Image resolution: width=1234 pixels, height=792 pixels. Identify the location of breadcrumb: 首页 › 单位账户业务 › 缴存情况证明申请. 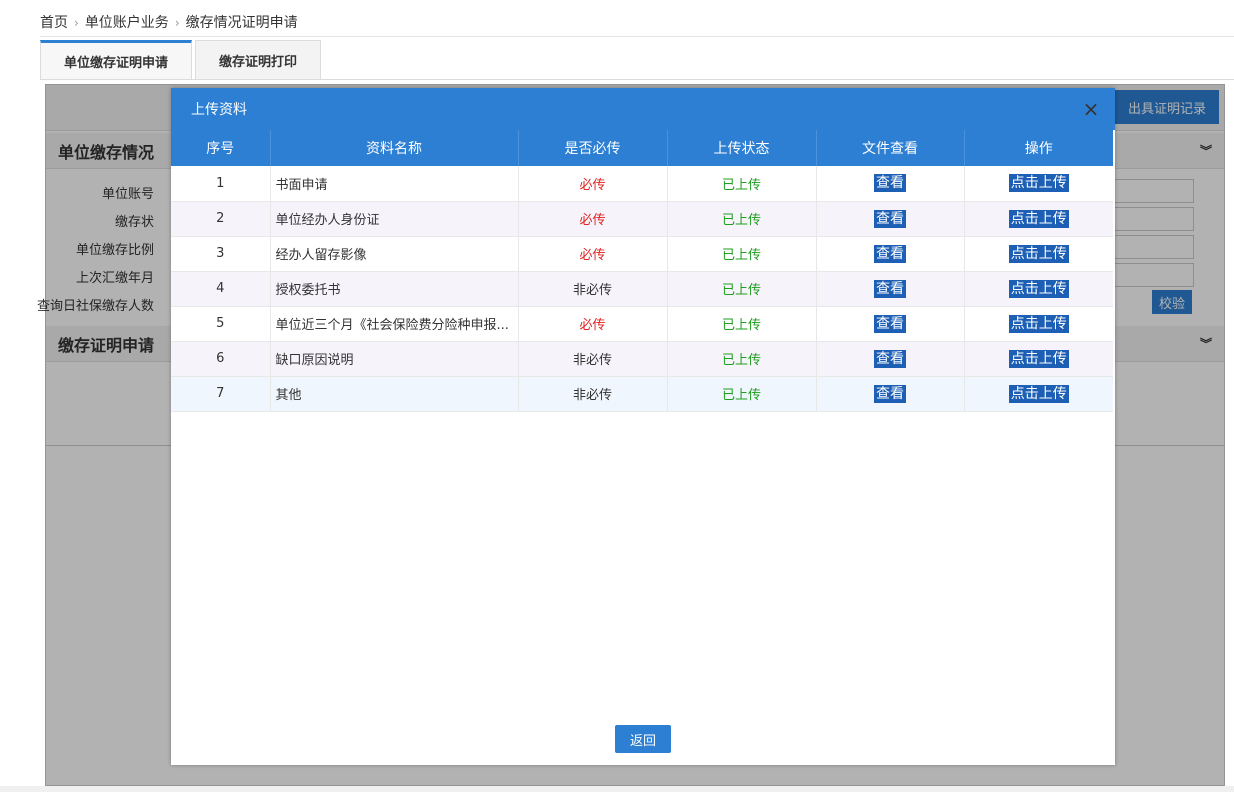
(169, 22).